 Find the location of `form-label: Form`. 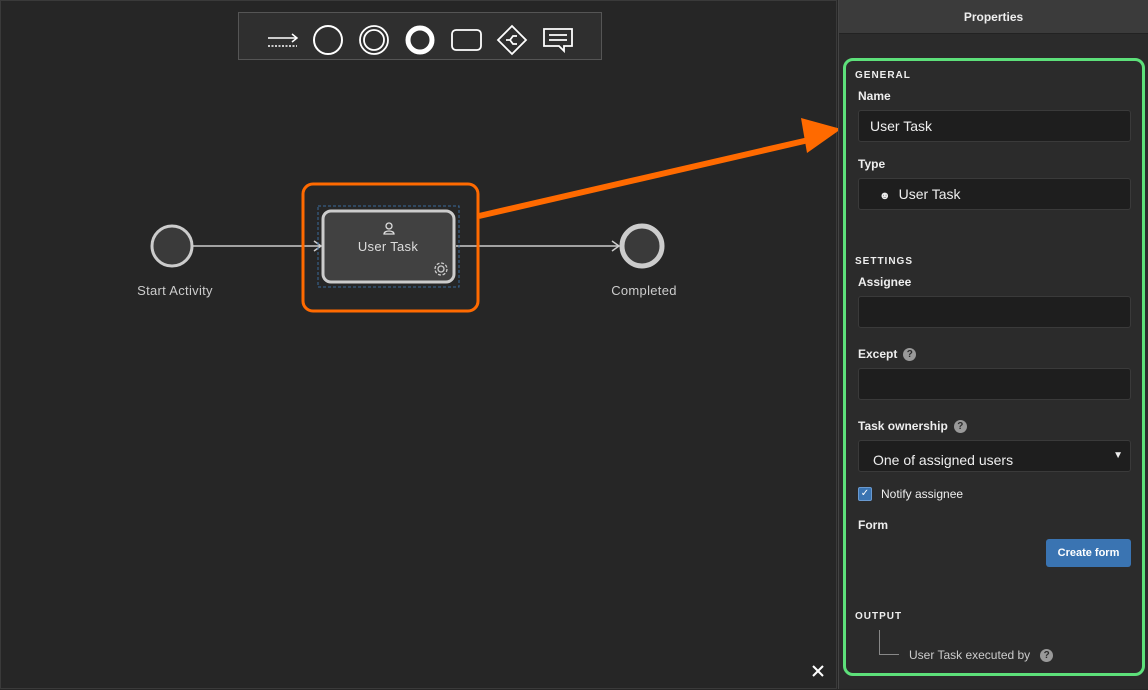

form-label: Form is located at coordinates (873, 525).